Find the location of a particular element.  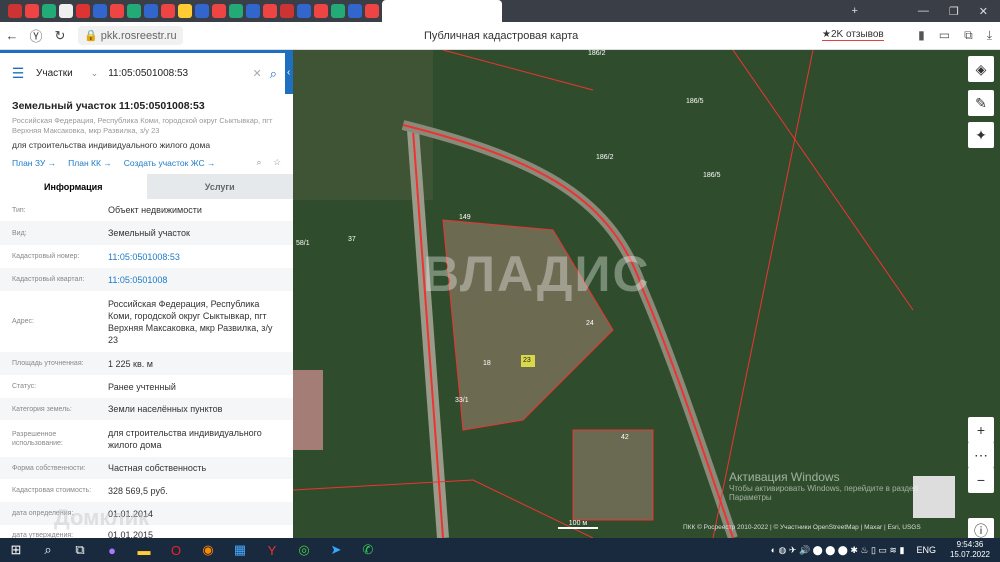

opera-icon: O is located at coordinates (176, 550).